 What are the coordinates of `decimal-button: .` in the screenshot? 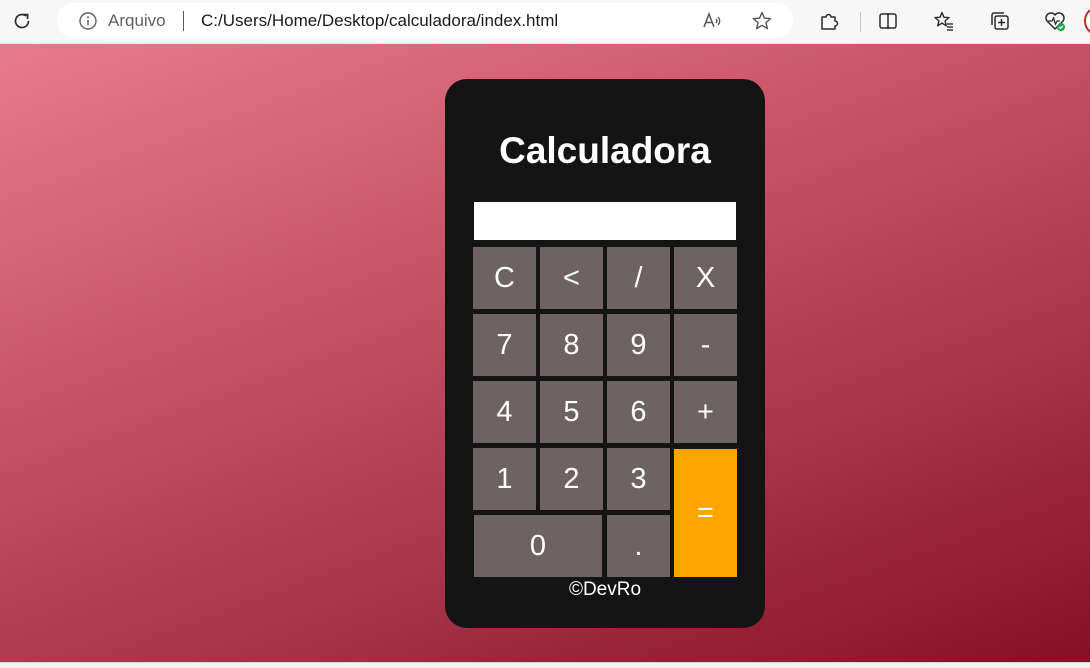 It's located at (638, 546).